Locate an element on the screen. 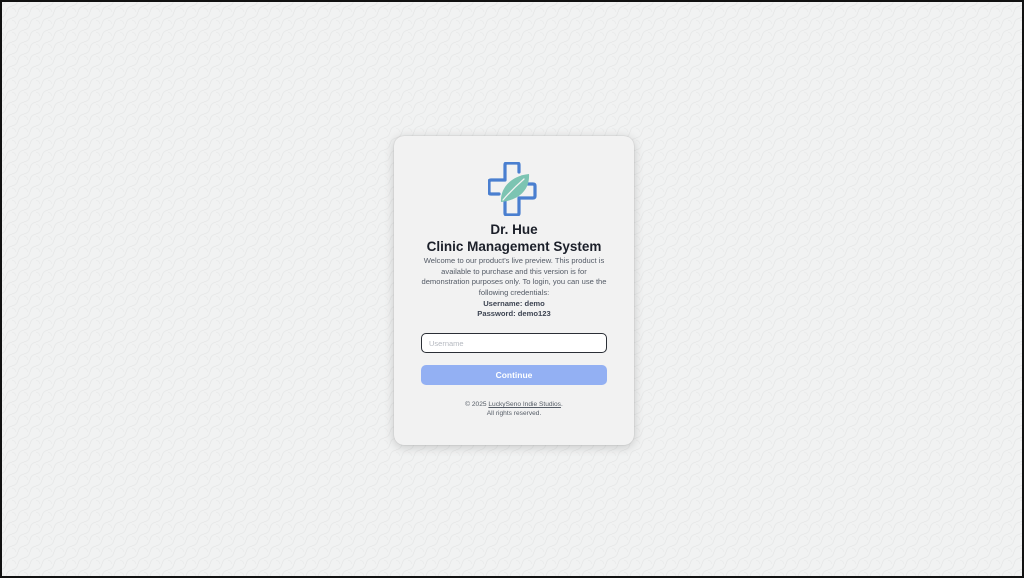 The height and width of the screenshot is (578, 1024). system-name: Clinic Management System is located at coordinates (514, 246).